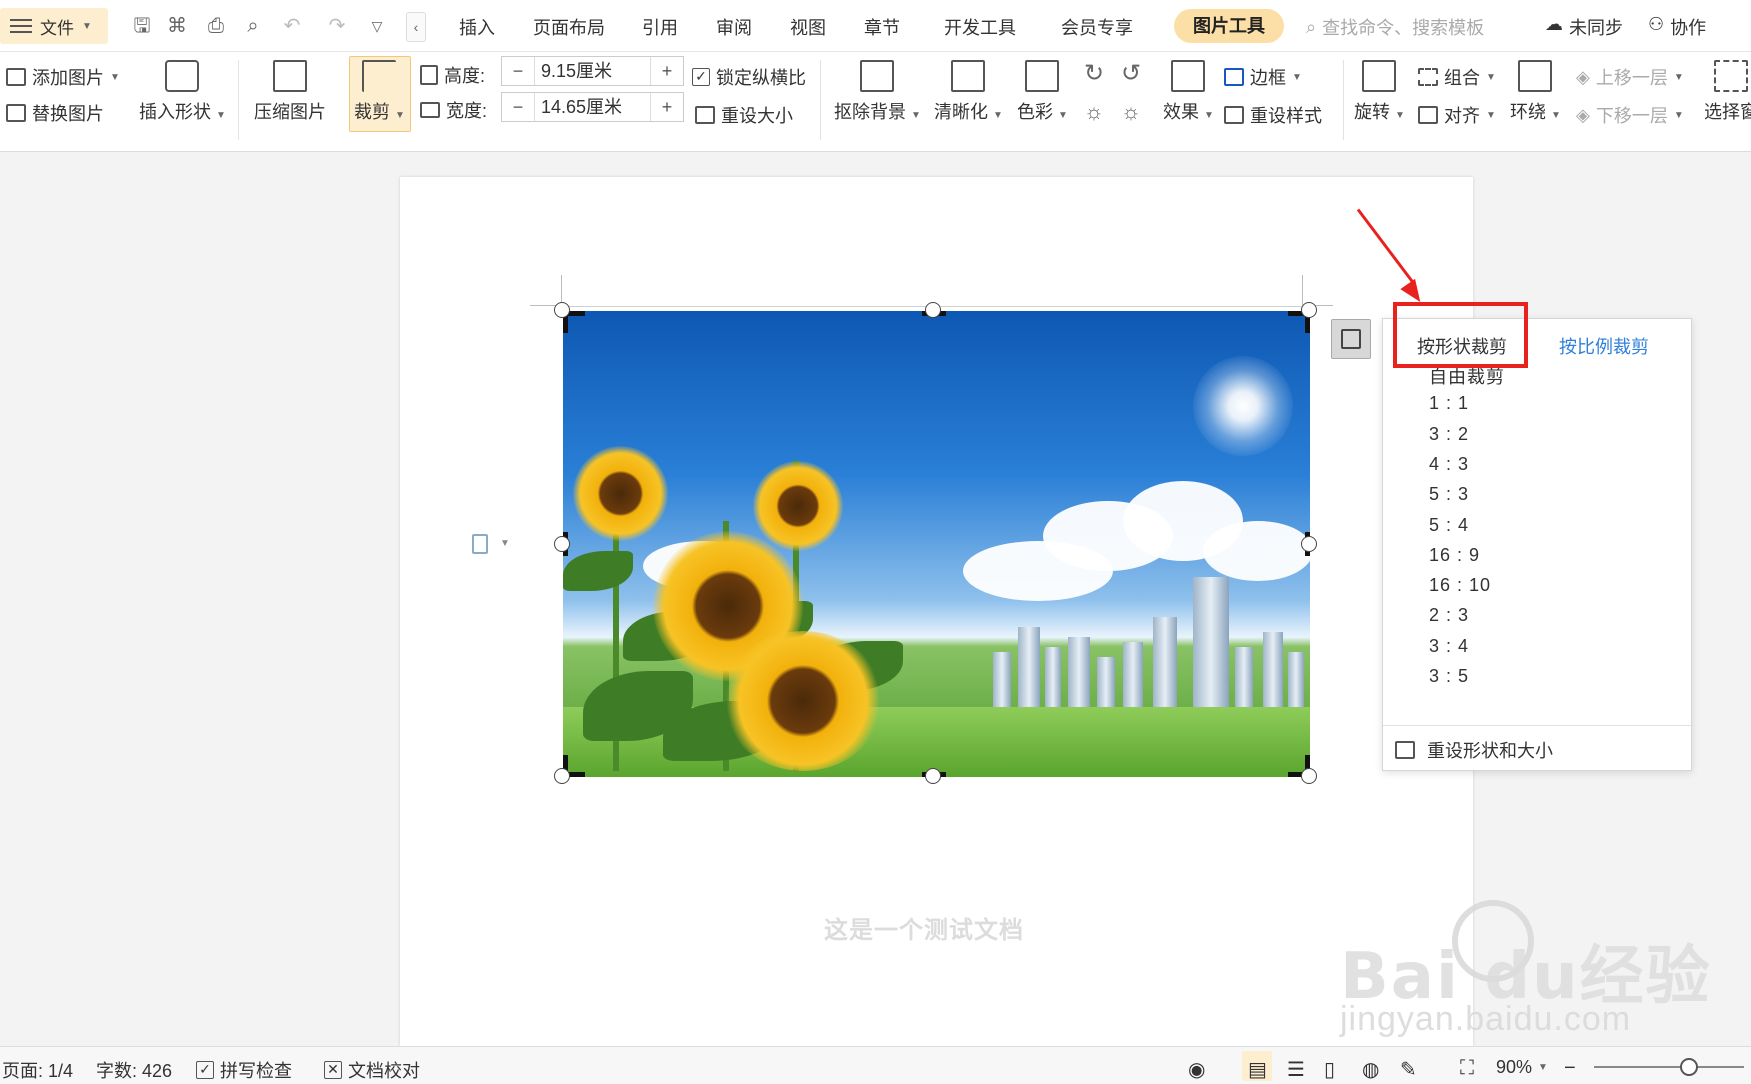 The height and width of the screenshot is (1084, 1751). I want to click on tab-picture-tools: 图片工具, so click(1229, 26).